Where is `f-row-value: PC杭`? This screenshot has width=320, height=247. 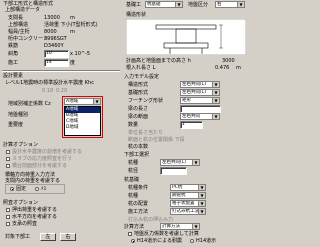 f-row-value: PC杭 is located at coordinates (177, 187).